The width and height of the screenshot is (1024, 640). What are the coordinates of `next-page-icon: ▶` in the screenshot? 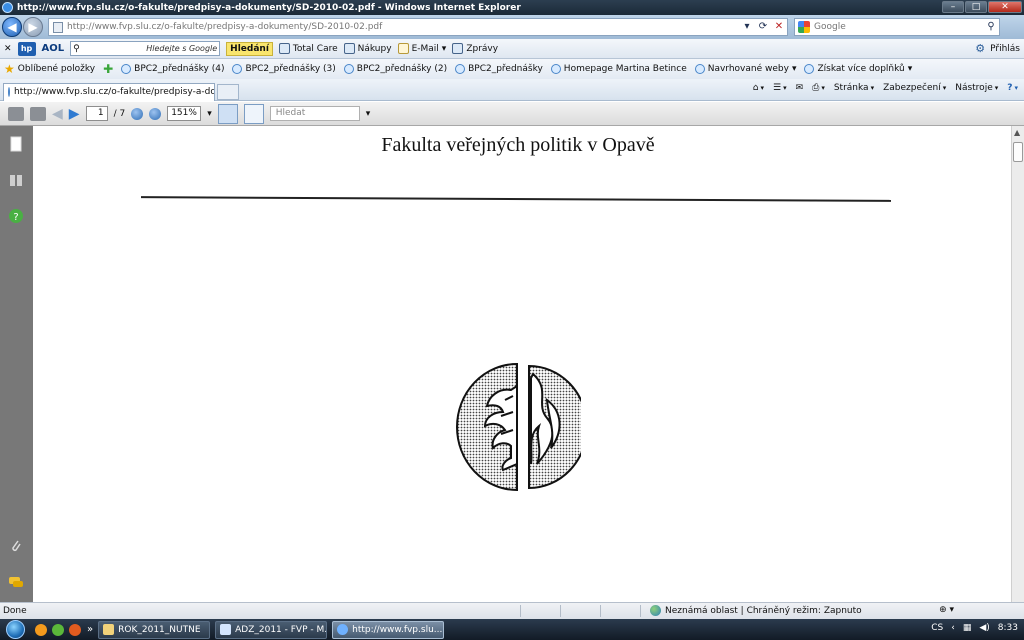 It's located at (74, 114).